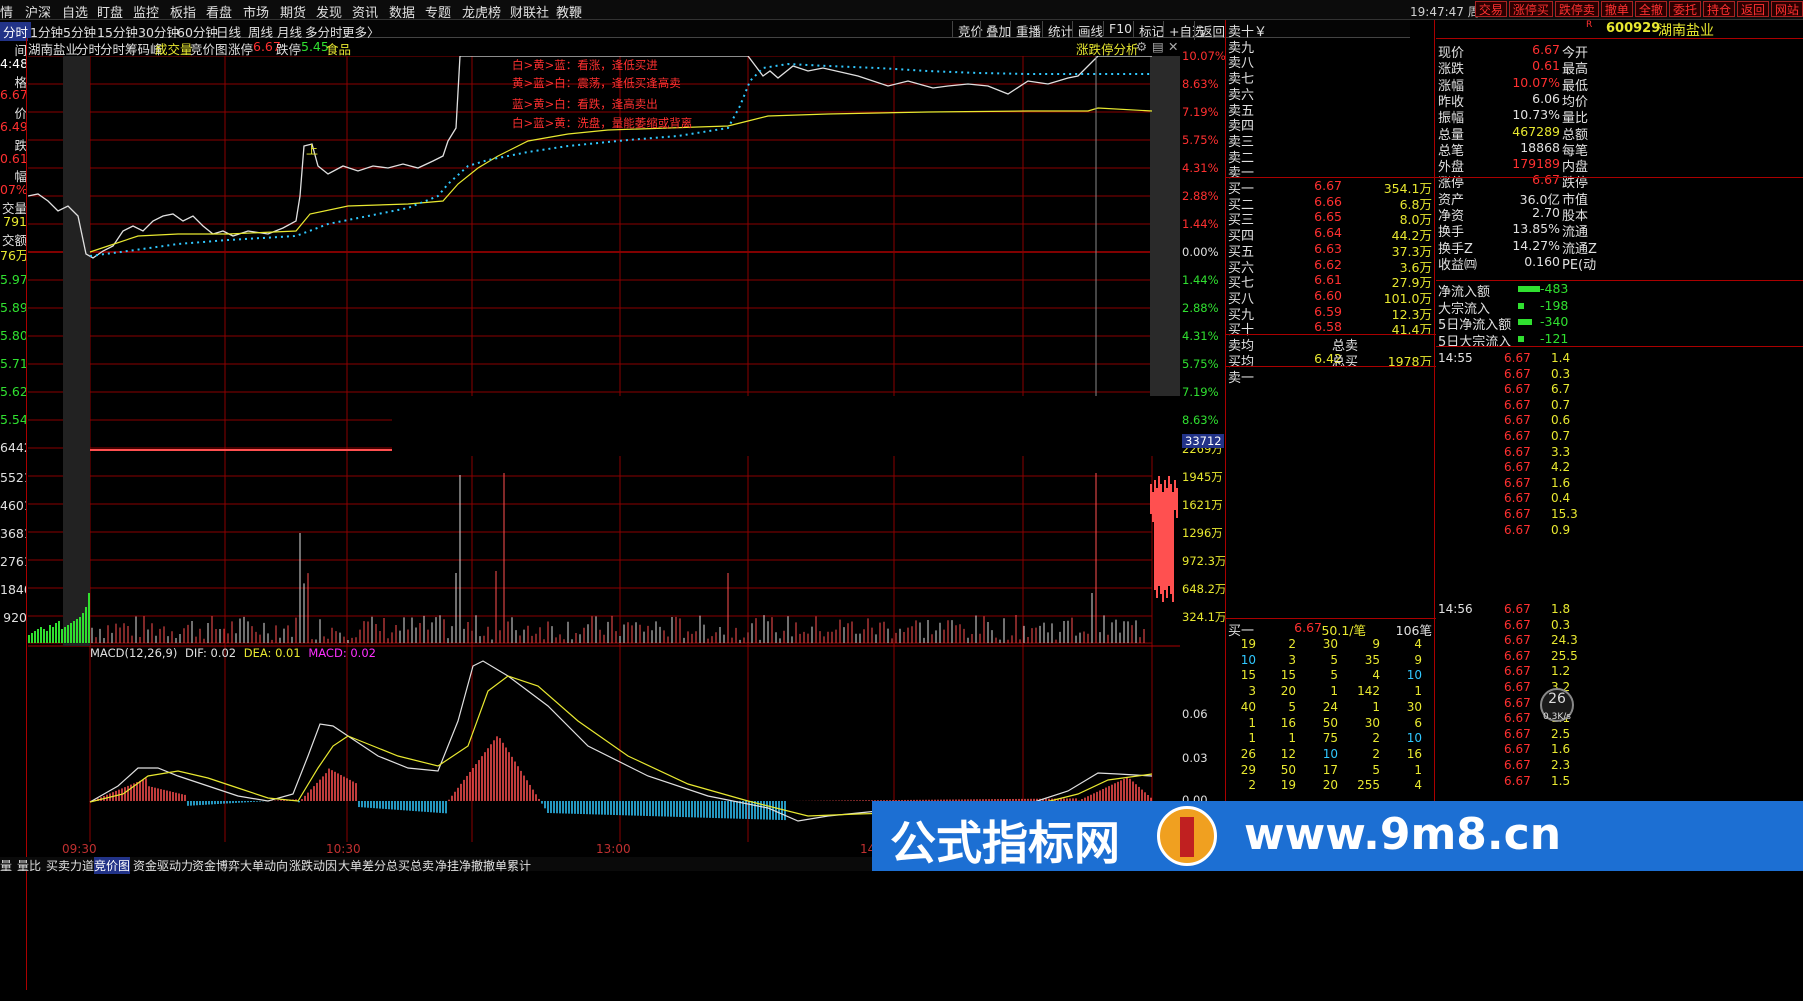 The image size is (1803, 1001). What do you see at coordinates (216, 865) in the screenshot?
I see `indicator-tab: 资金博弈` at bounding box center [216, 865].